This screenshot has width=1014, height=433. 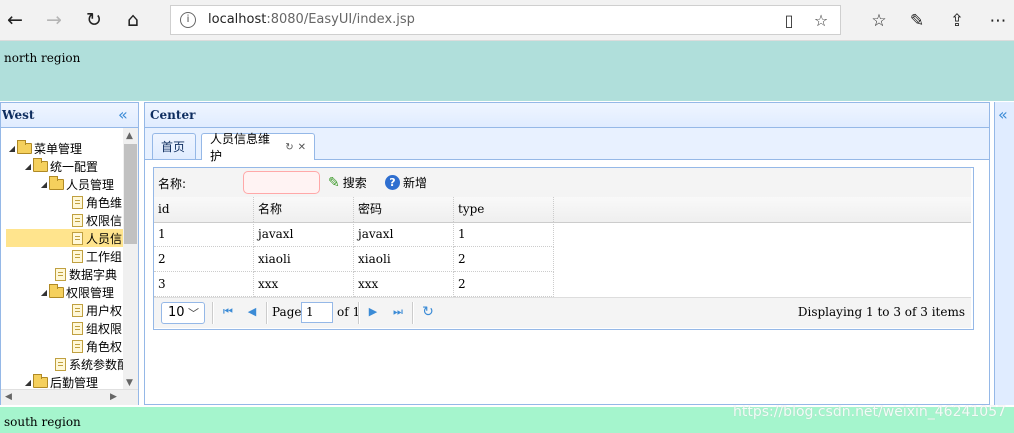 What do you see at coordinates (129, 383) in the screenshot?
I see `scroll-down-icon: ▼` at bounding box center [129, 383].